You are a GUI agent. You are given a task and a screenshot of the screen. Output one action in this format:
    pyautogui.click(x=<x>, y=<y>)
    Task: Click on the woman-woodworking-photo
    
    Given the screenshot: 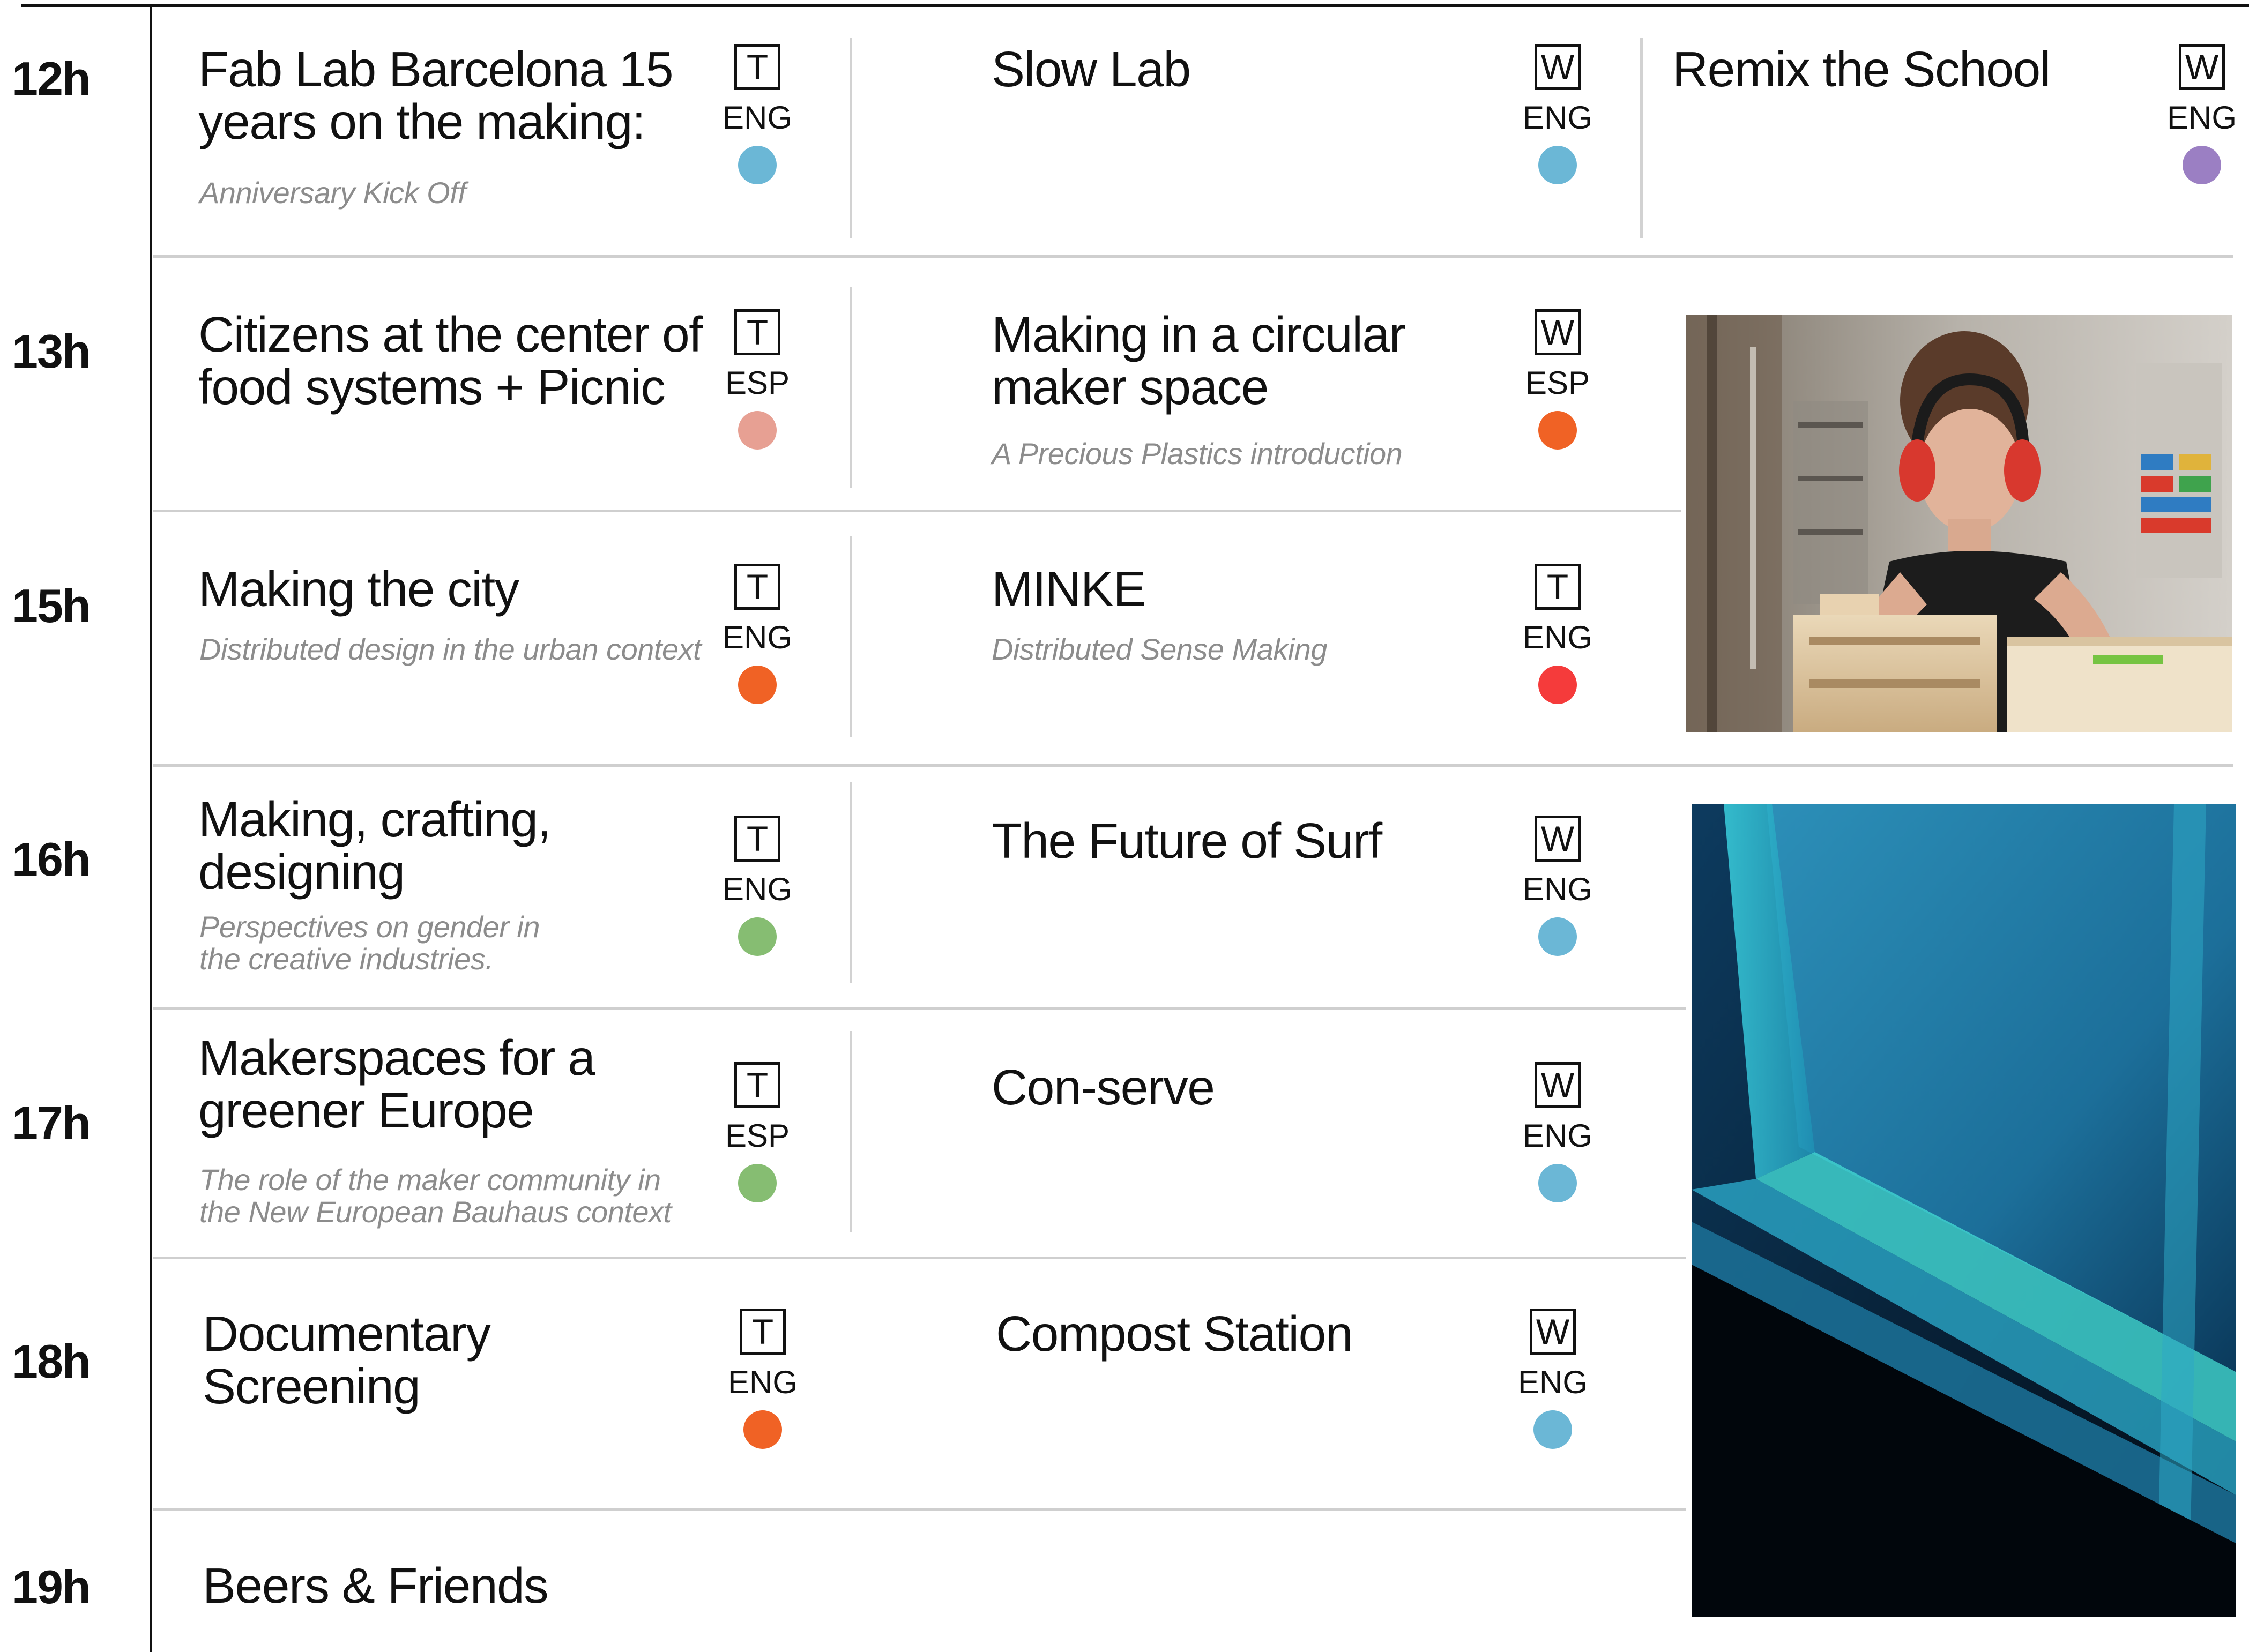 What is the action you would take?
    pyautogui.click(x=1959, y=523)
    